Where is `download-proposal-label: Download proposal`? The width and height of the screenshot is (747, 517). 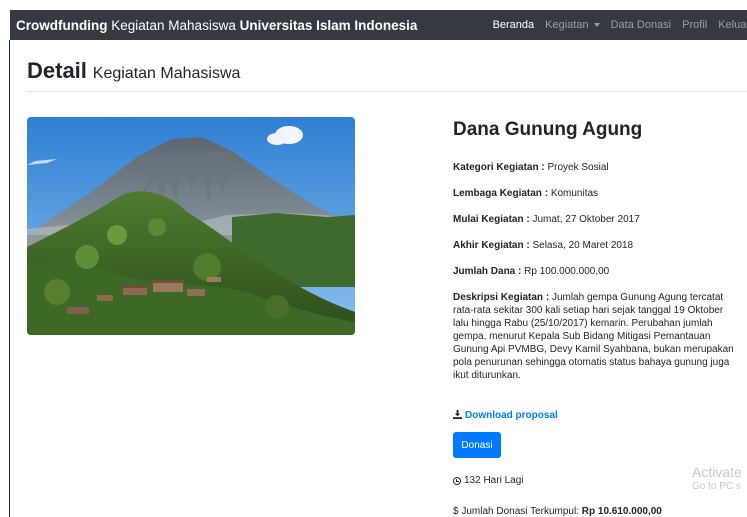 download-proposal-label: Download proposal is located at coordinates (511, 415).